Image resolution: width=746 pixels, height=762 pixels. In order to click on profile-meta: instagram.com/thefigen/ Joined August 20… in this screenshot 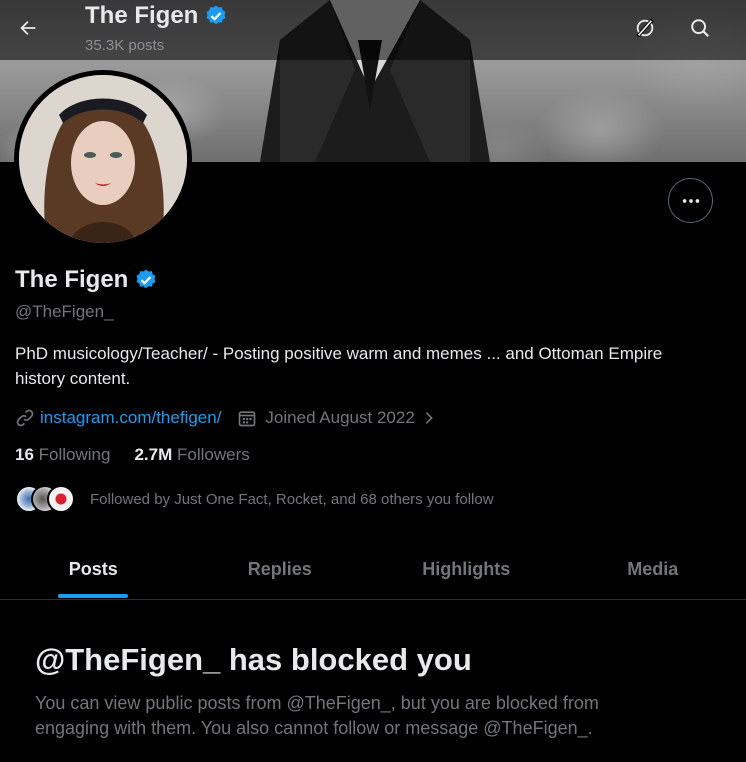, I will do `click(226, 417)`.